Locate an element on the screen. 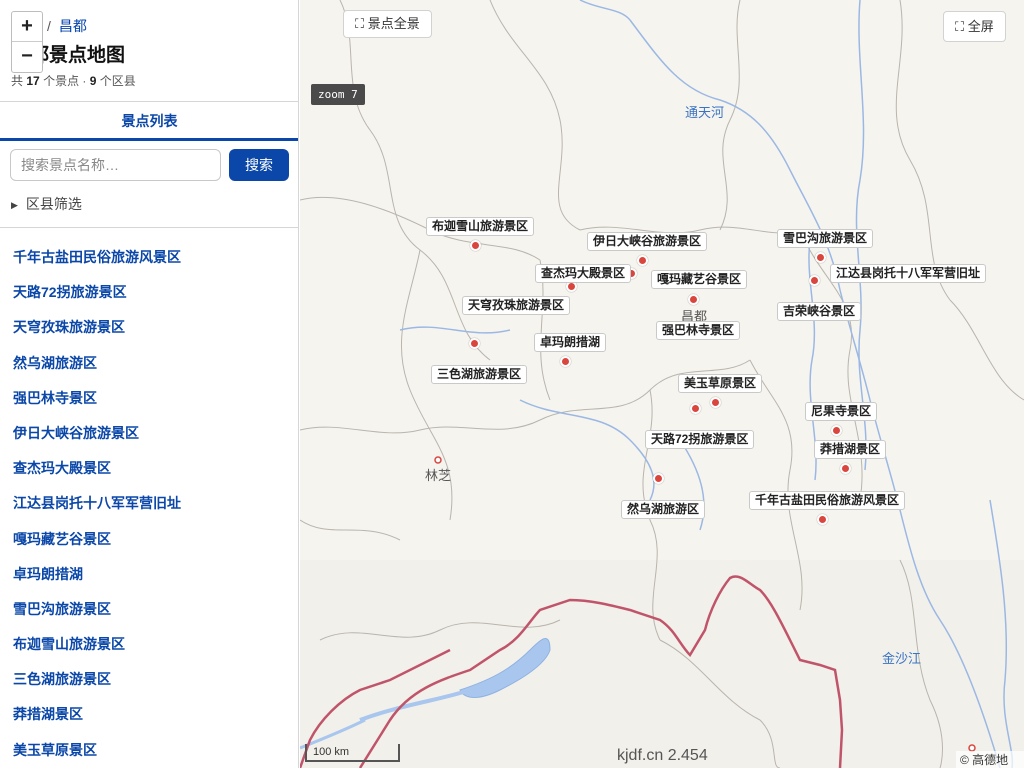  map-label-jiangda: 江达县岗托十八军军营旧址 is located at coordinates (908, 273).